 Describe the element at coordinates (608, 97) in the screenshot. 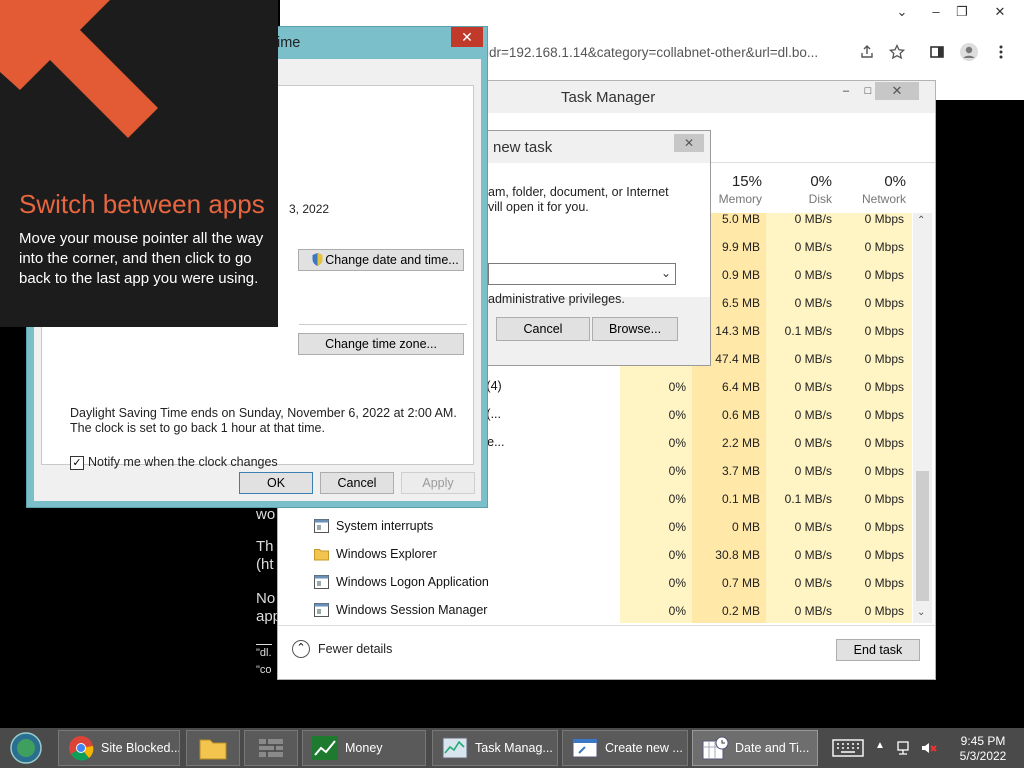

I see `task-manager-title: Task Manager` at that location.